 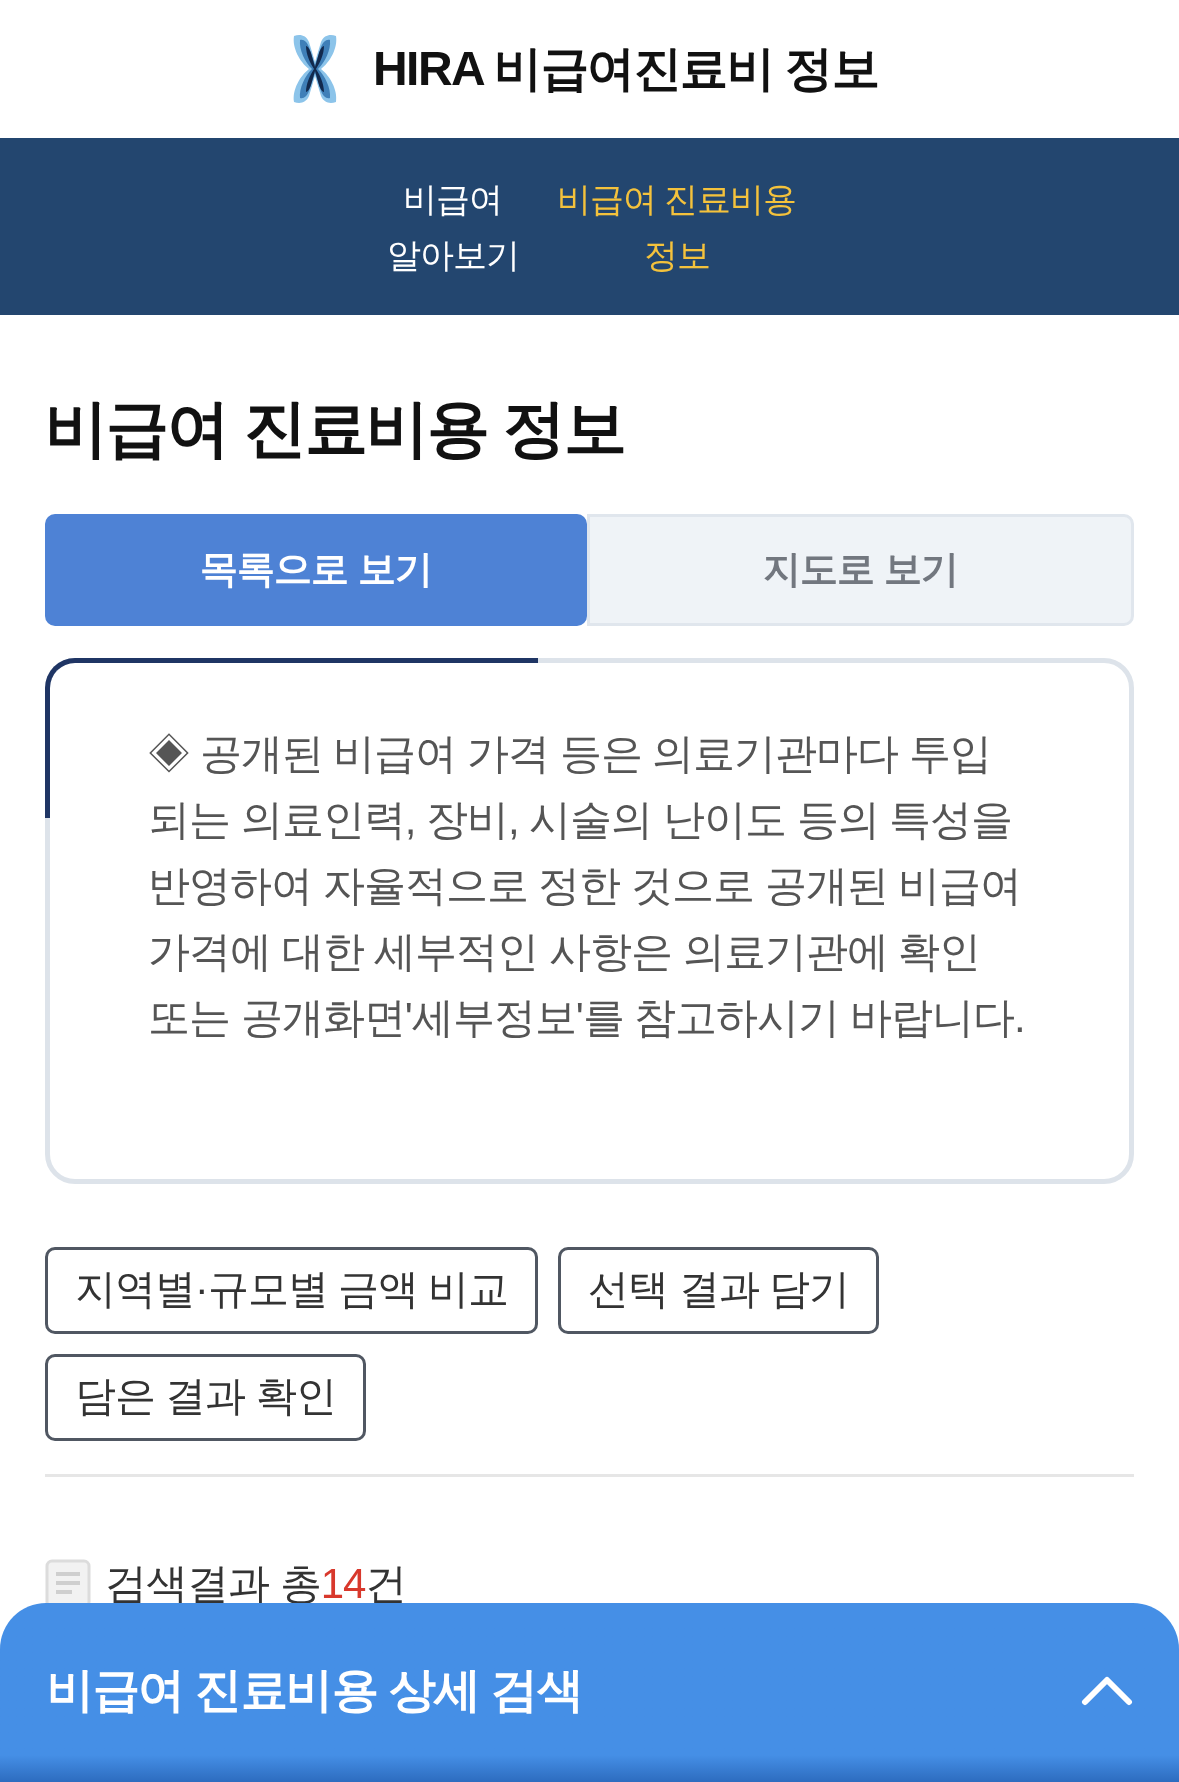 I want to click on view-tab: 지도로 보기, so click(x=860, y=569).